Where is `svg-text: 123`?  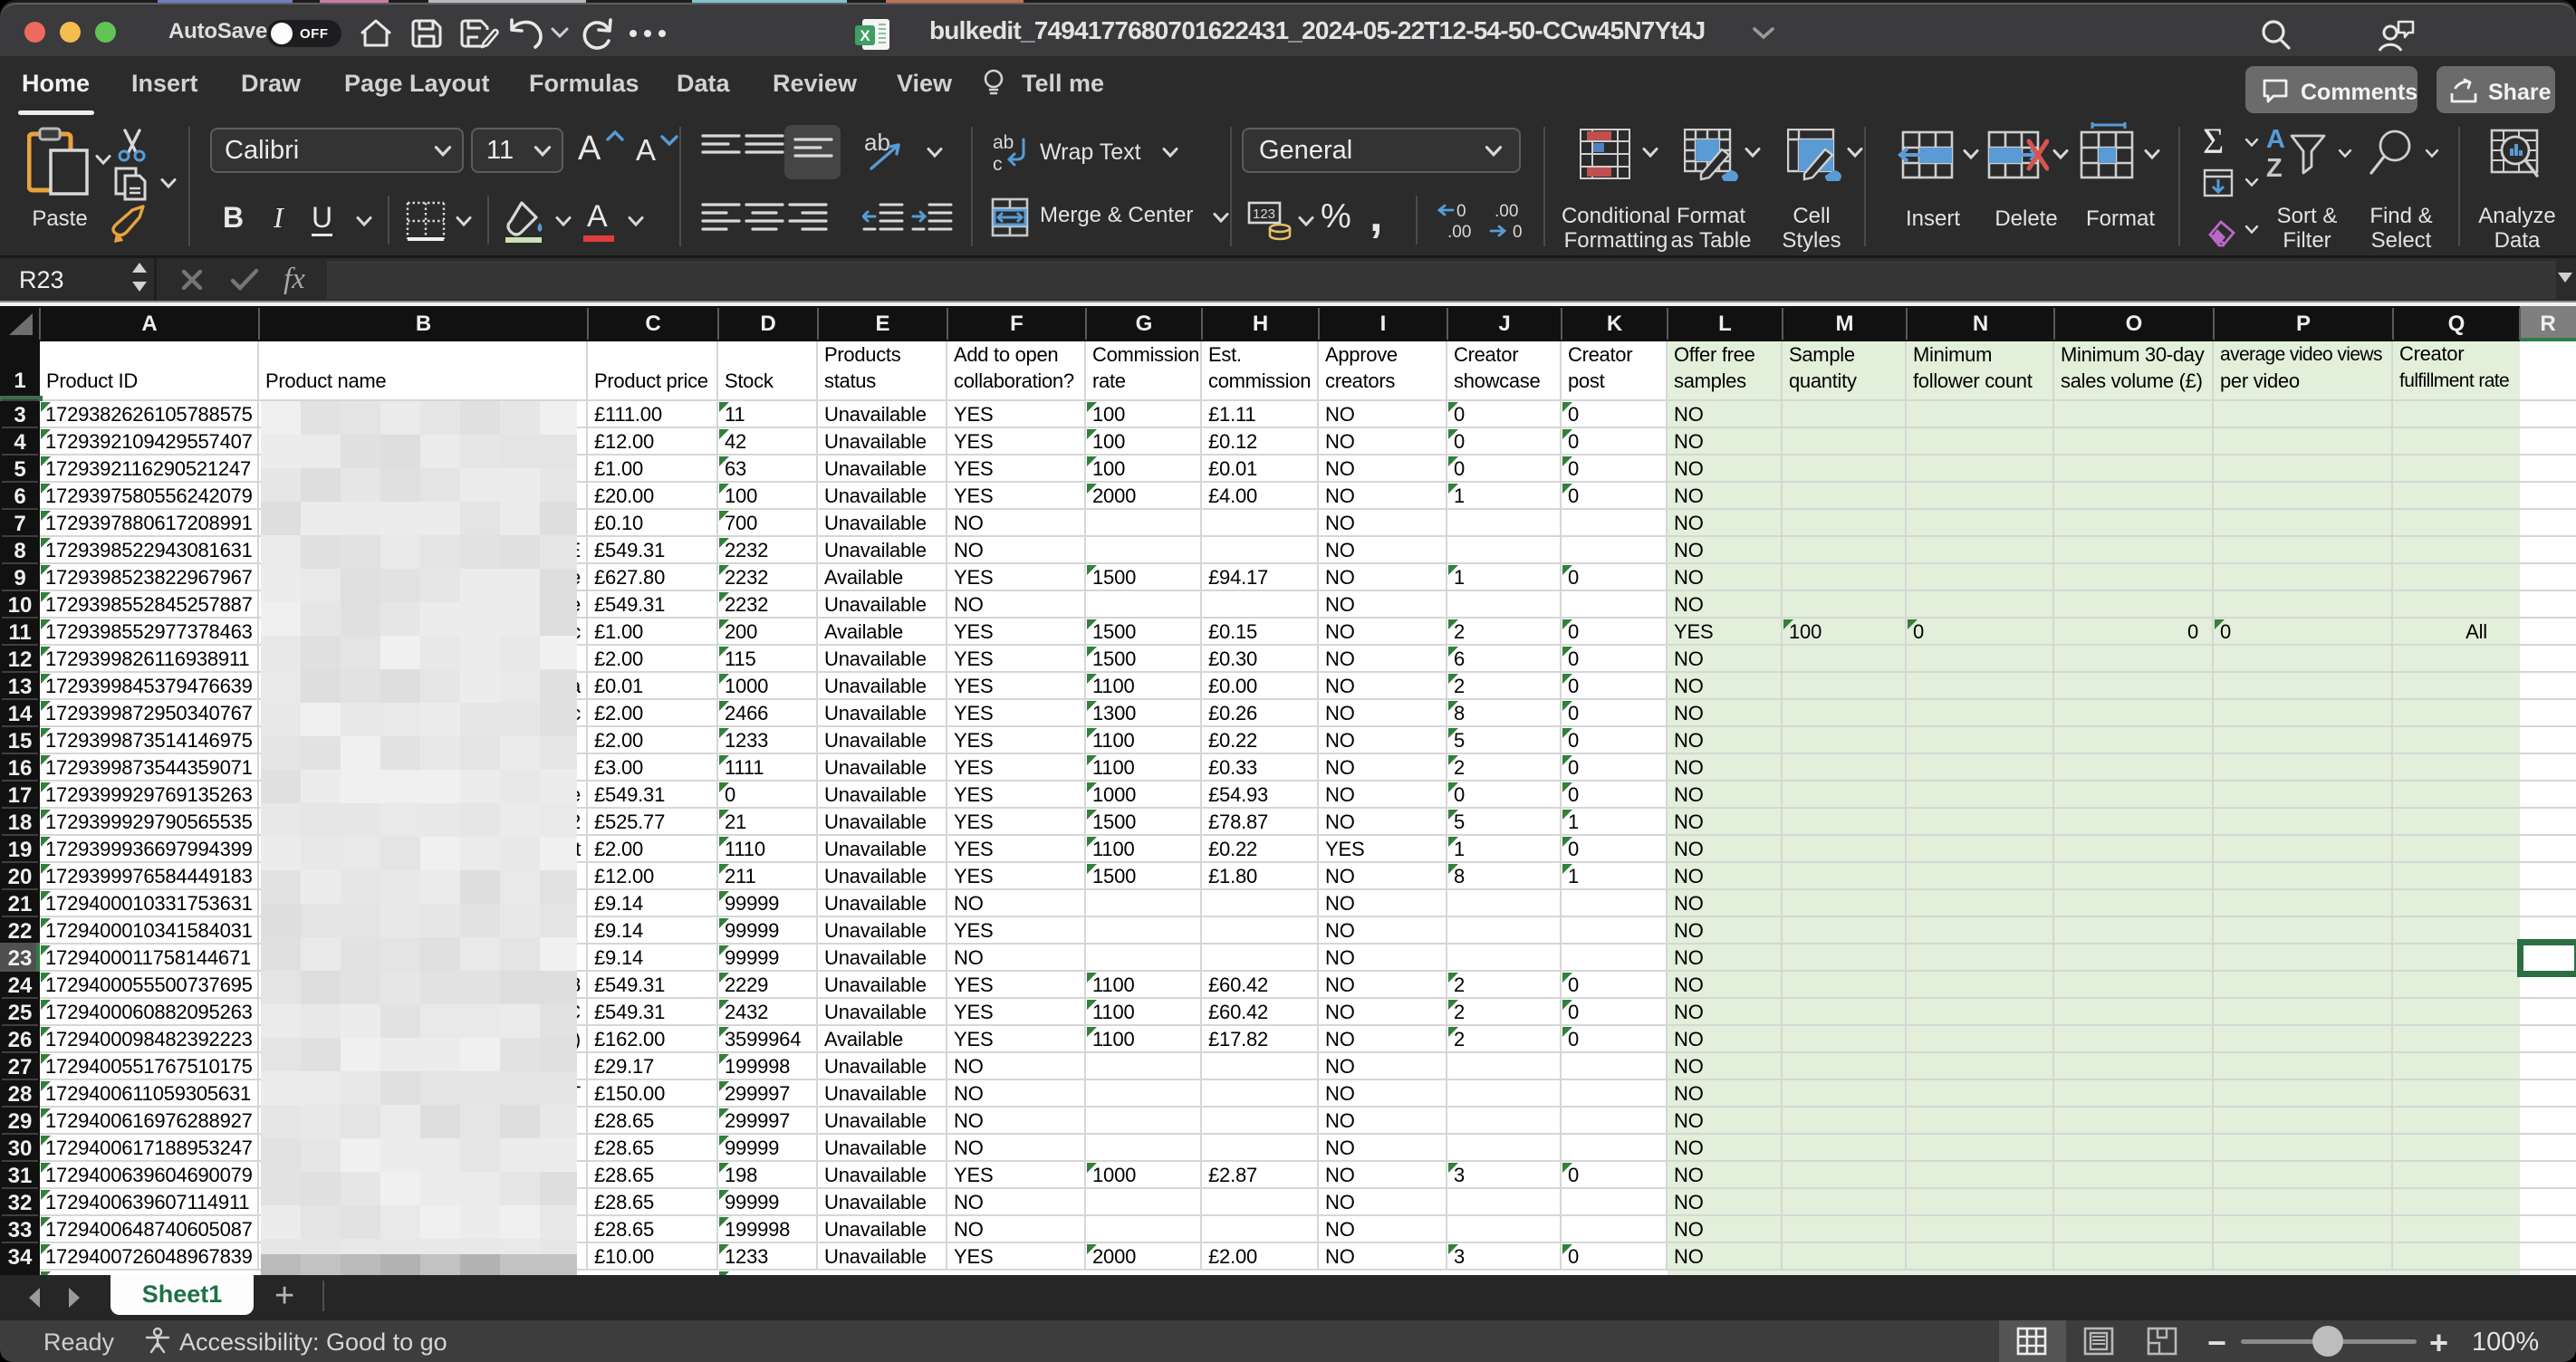 svg-text: 123 is located at coordinates (1264, 214).